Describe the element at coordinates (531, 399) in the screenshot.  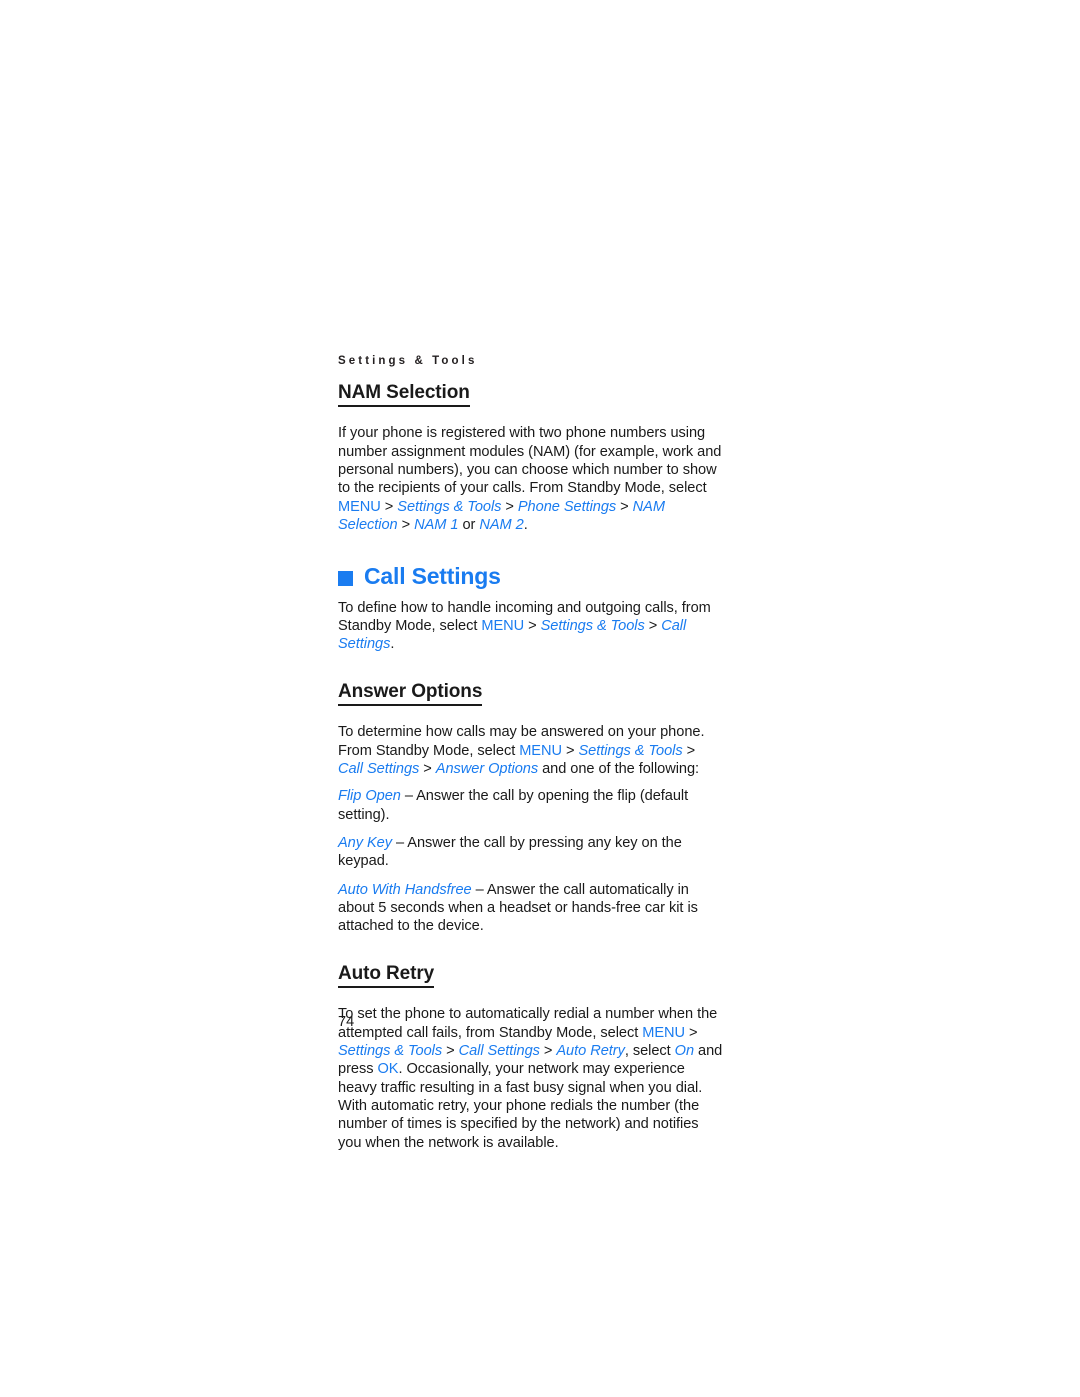
I see `nam-selection-heading-wrap: NAM Selection` at that location.